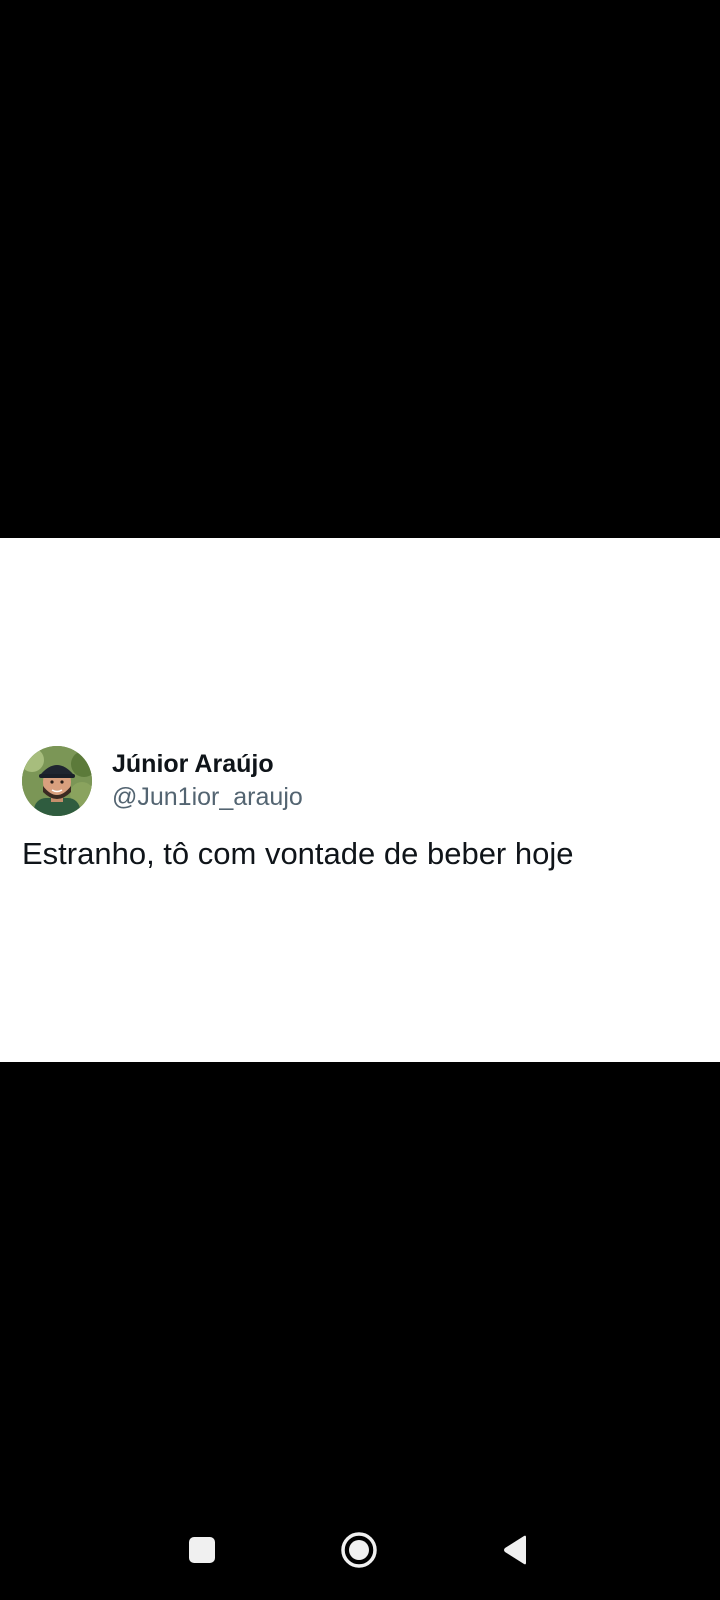  I want to click on circle-home-icon, so click(359, 1550).